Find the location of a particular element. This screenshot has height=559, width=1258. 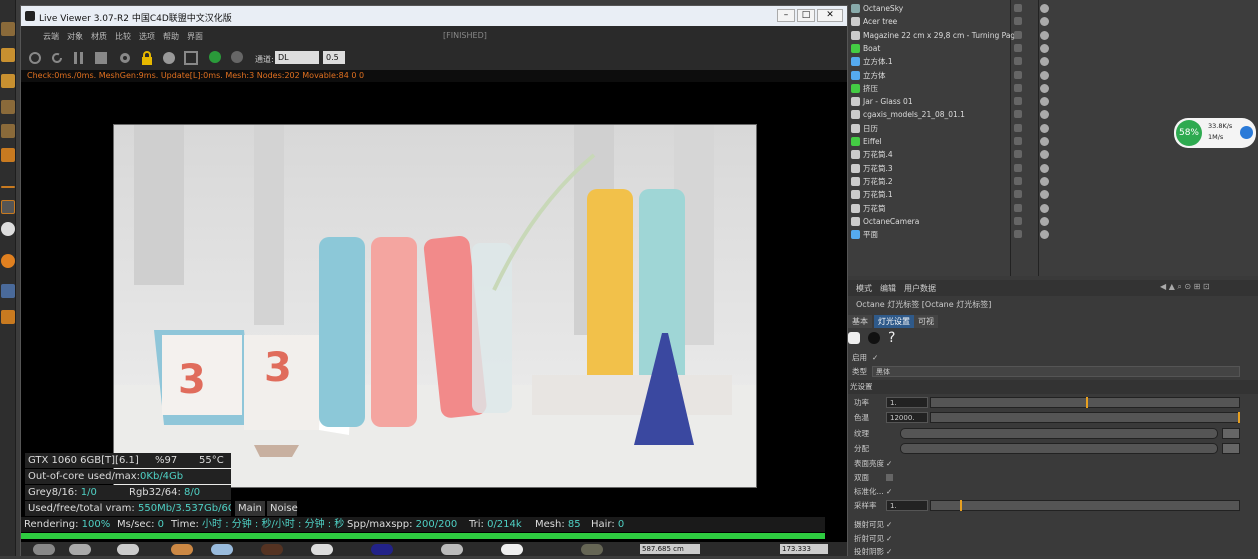

gear-icon is located at coordinates (125, 58).